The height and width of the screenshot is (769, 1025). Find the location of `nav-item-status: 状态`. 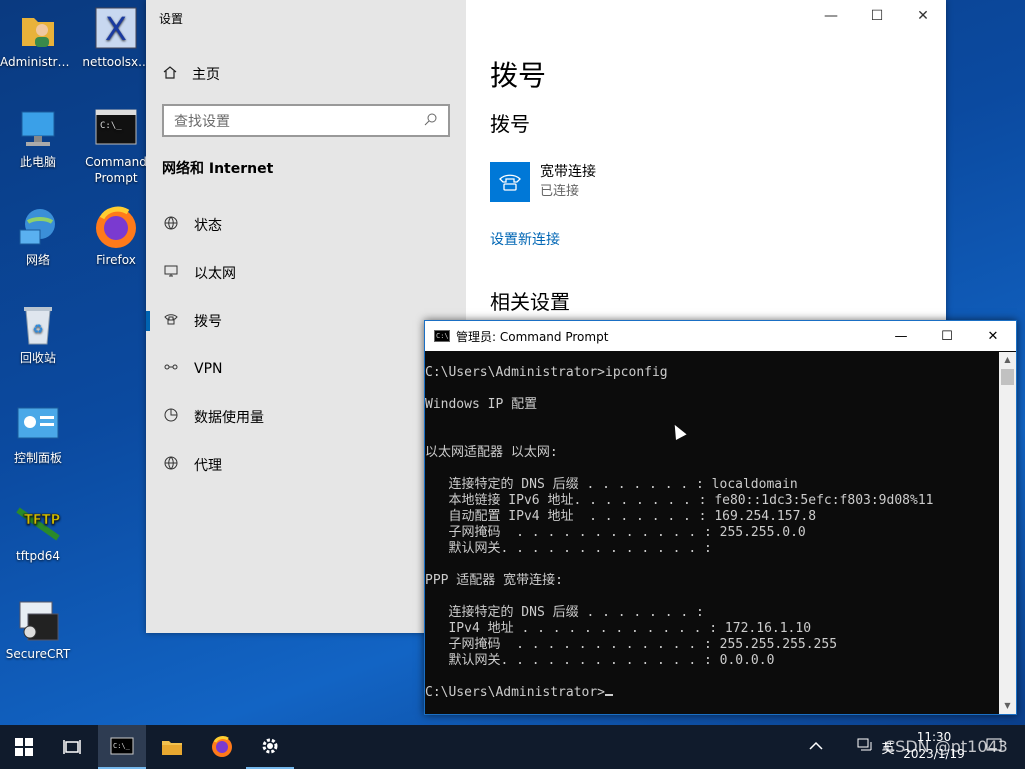

nav-item-status: 状态 is located at coordinates (306, 225).